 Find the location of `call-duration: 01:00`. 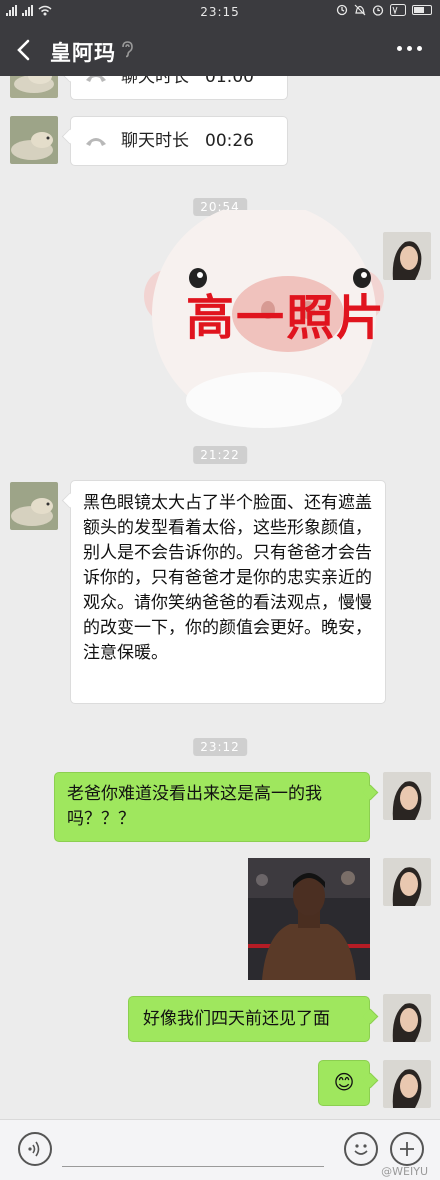

call-duration: 01:00 is located at coordinates (229, 81).